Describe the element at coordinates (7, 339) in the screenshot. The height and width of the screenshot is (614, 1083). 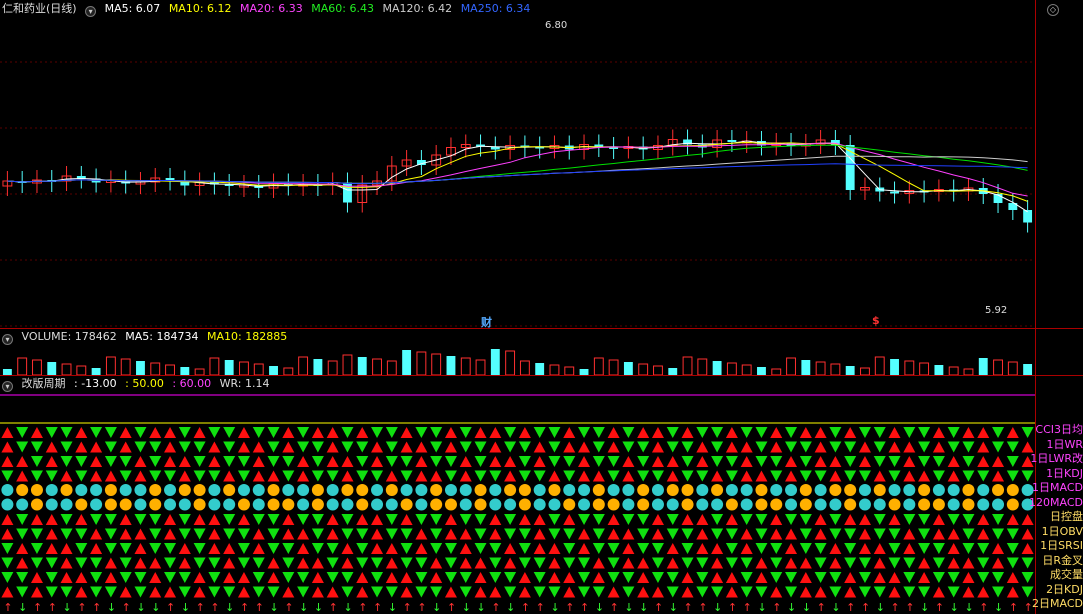
I see `volume-menu-icon: ▾` at that location.